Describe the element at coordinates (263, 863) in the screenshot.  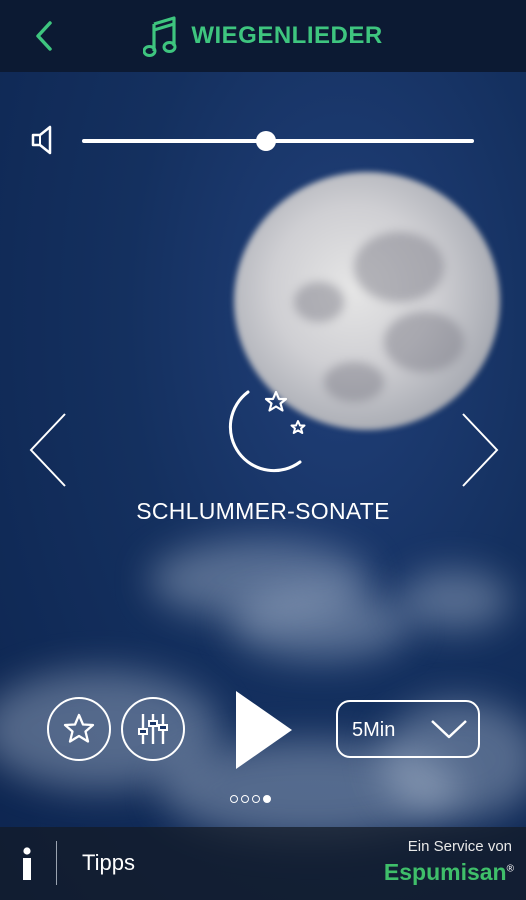
I see `footer-bar: Tipps Ein Service von Espumisan®` at that location.